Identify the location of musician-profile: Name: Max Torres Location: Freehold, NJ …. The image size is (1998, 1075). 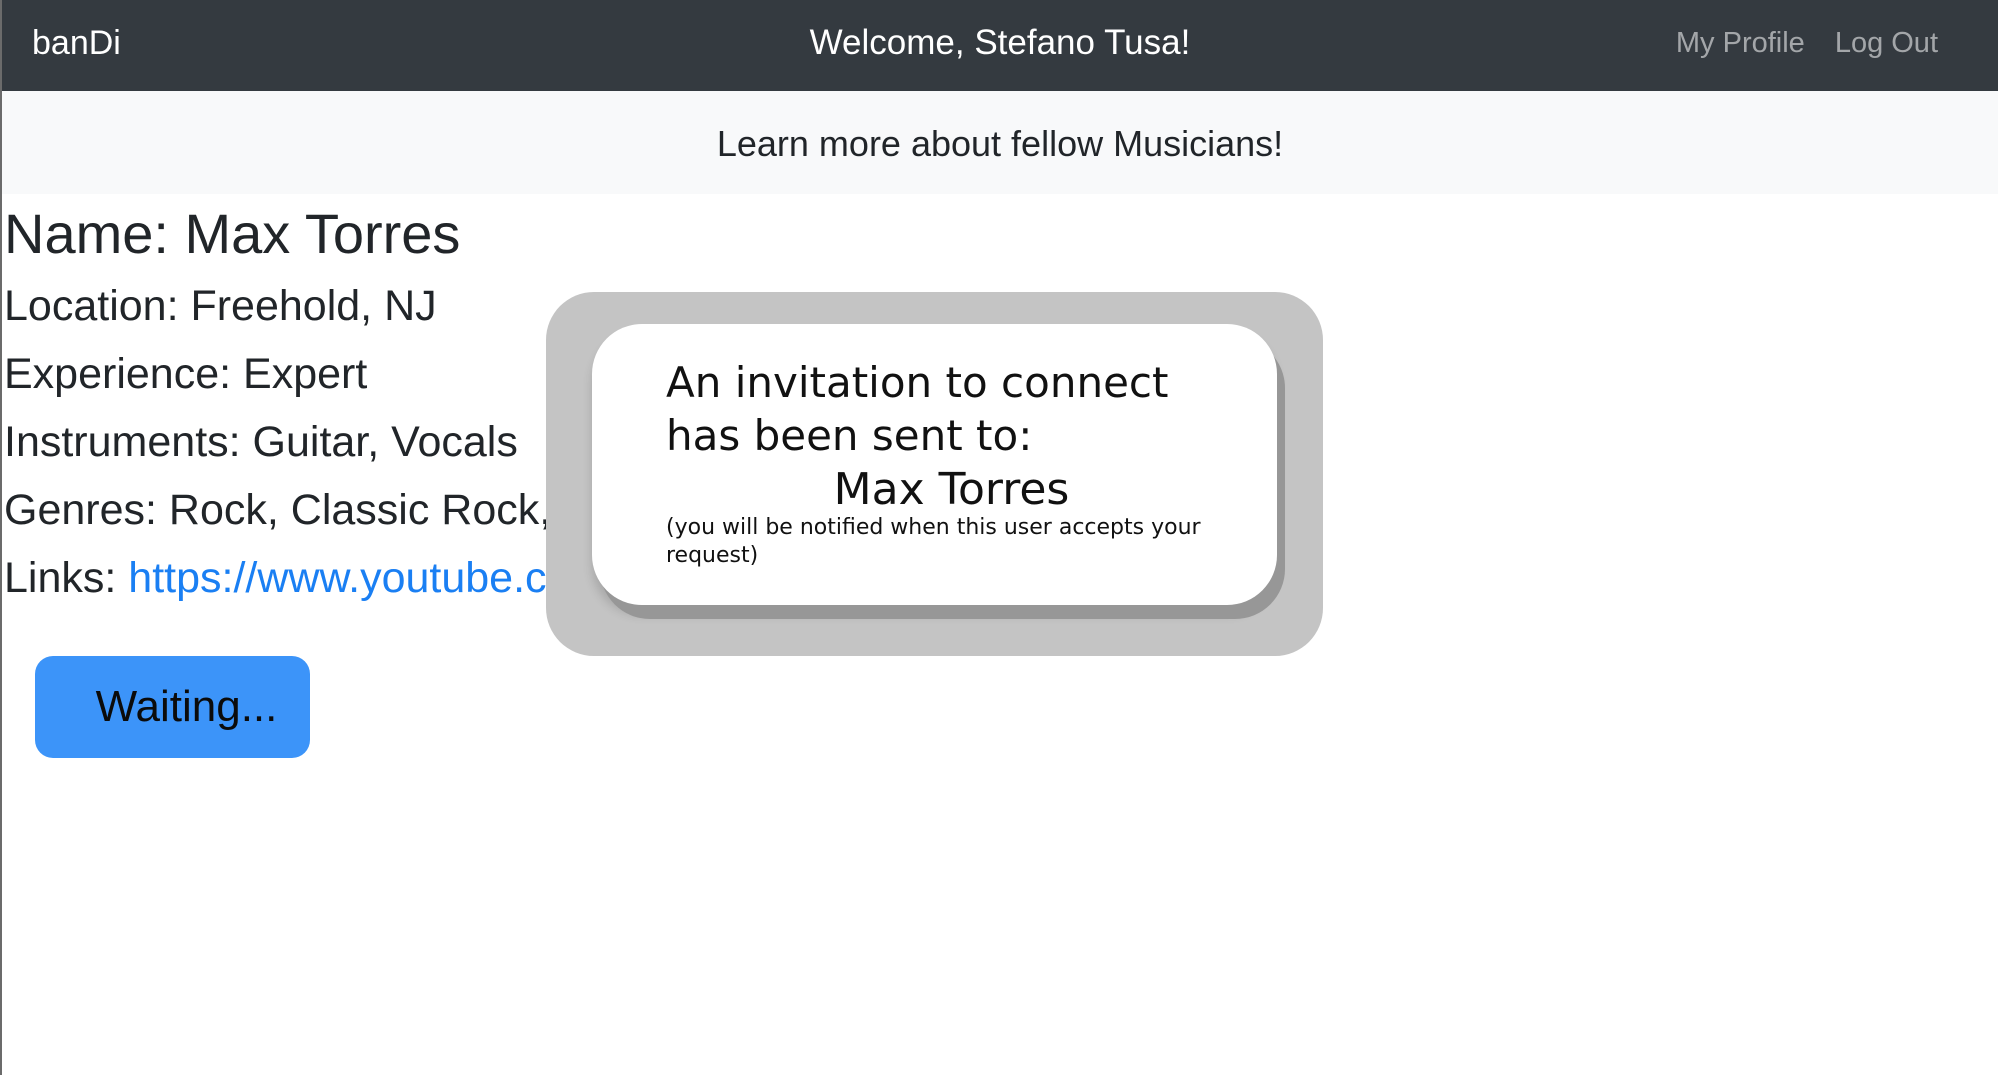
(298, 405).